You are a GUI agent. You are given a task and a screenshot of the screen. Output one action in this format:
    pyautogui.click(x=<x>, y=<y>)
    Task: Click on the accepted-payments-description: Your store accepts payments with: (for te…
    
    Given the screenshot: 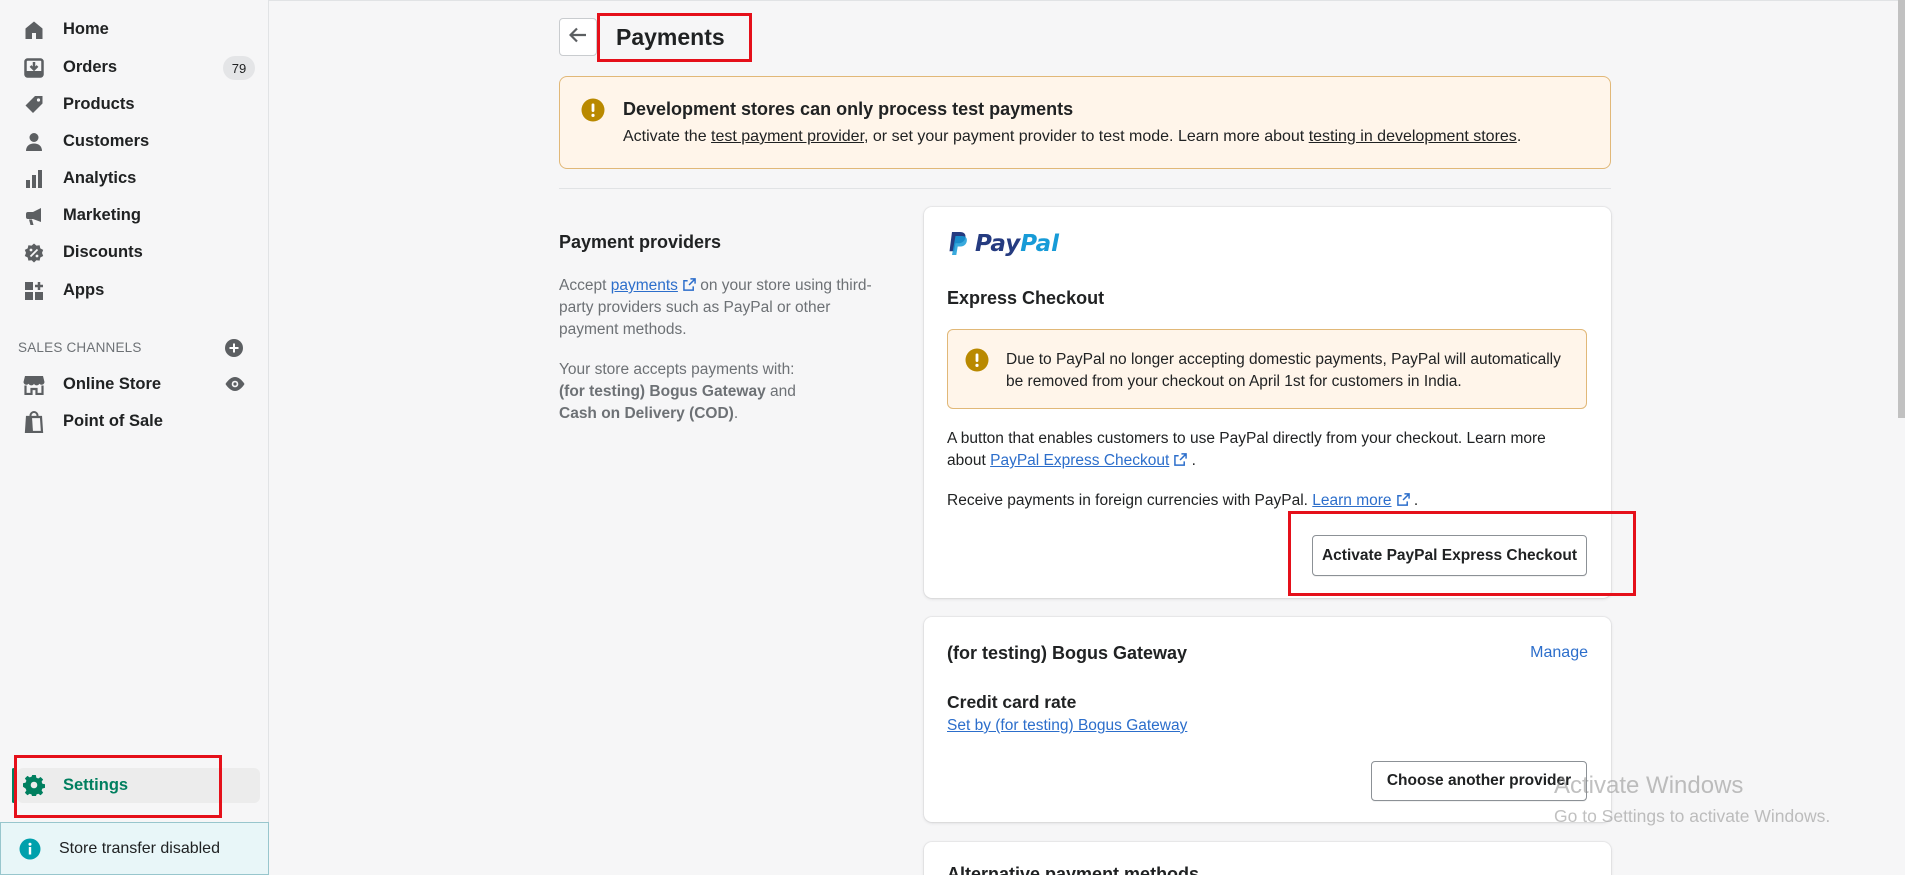 What is the action you would take?
    pyautogui.click(x=719, y=392)
    